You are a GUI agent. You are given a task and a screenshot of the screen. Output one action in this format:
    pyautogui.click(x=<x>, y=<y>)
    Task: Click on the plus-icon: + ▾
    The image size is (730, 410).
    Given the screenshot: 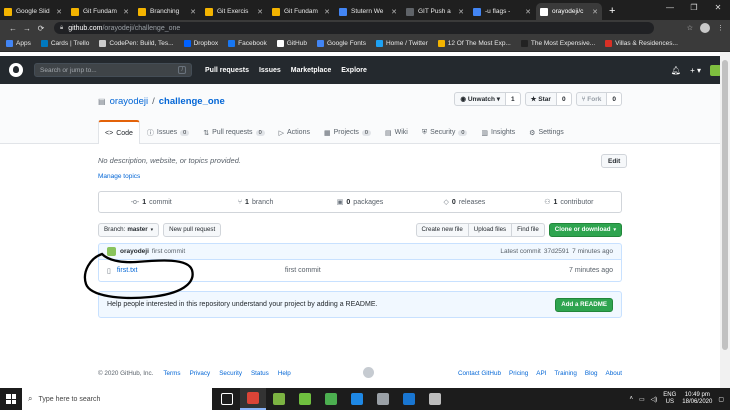 What is the action you would take?
    pyautogui.click(x=695, y=70)
    